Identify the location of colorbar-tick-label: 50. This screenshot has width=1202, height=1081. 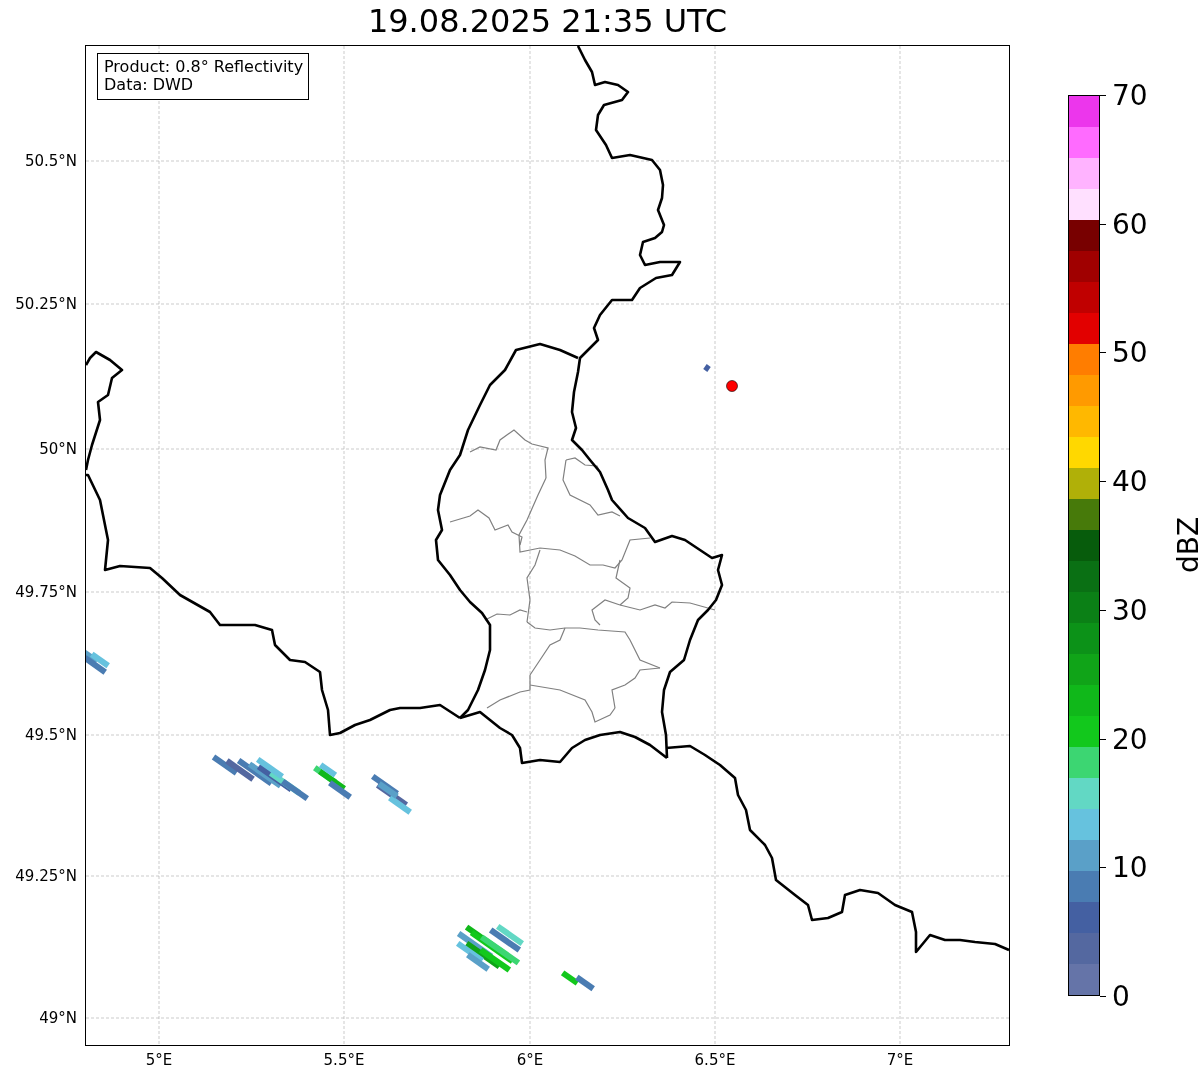
(1130, 352).